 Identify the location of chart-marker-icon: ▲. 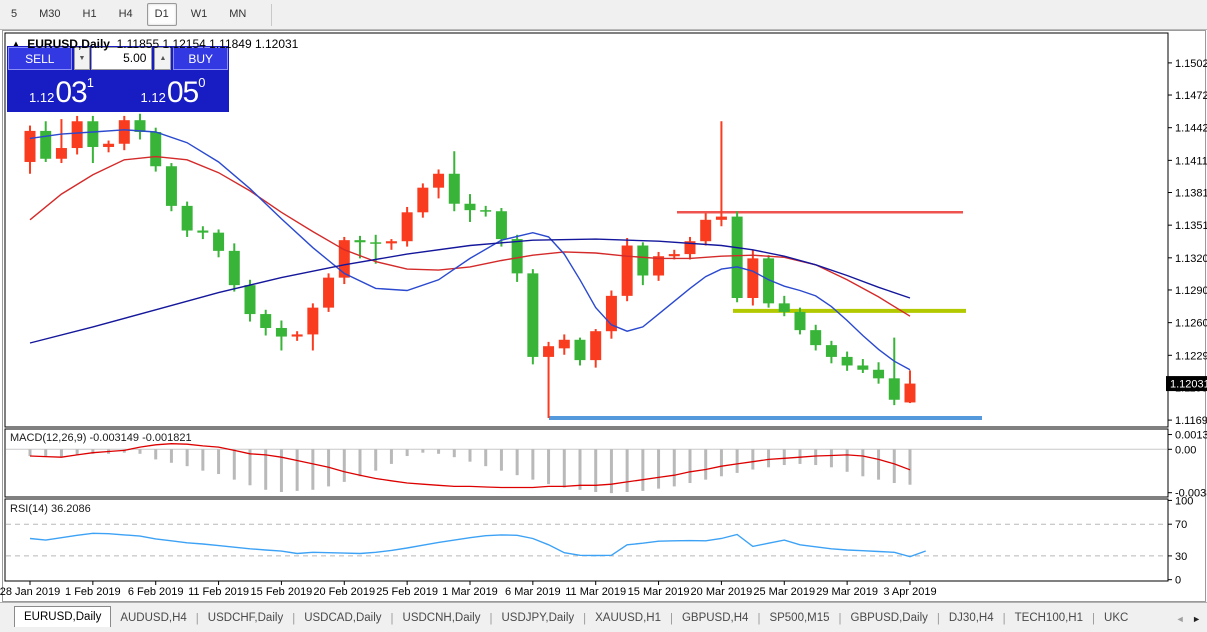
(16, 43).